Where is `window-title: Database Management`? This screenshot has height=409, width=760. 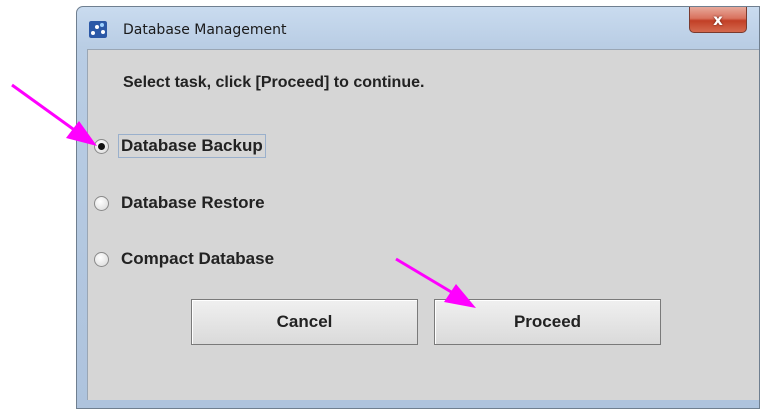
window-title: Database Management is located at coordinates (205, 30).